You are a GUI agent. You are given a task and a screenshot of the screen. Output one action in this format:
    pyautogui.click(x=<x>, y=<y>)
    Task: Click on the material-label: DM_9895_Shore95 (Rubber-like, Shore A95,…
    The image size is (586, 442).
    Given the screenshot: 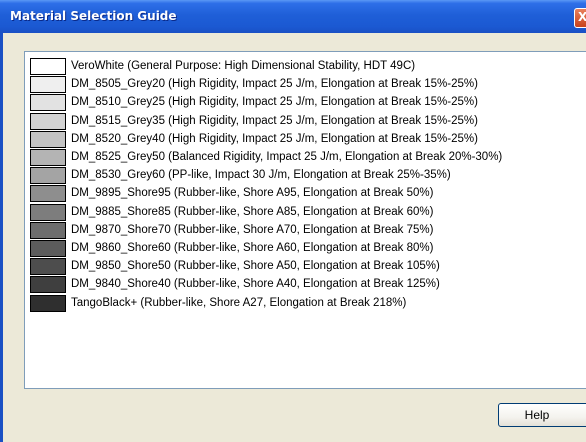 What is the action you would take?
    pyautogui.click(x=252, y=193)
    